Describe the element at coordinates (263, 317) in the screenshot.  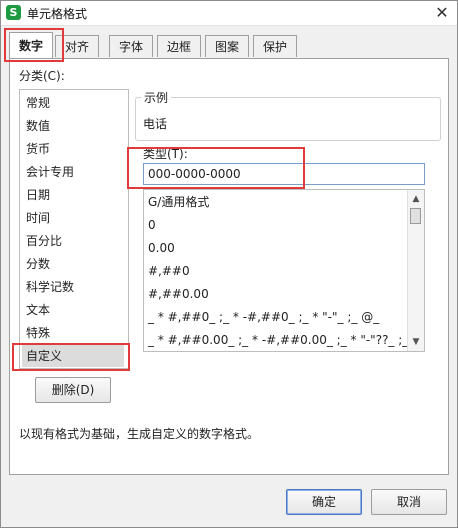
I see `format-item: _ * #,##0_ ;_ * -#,##0_ ;_ * "-"_ ;_ @_` at that location.